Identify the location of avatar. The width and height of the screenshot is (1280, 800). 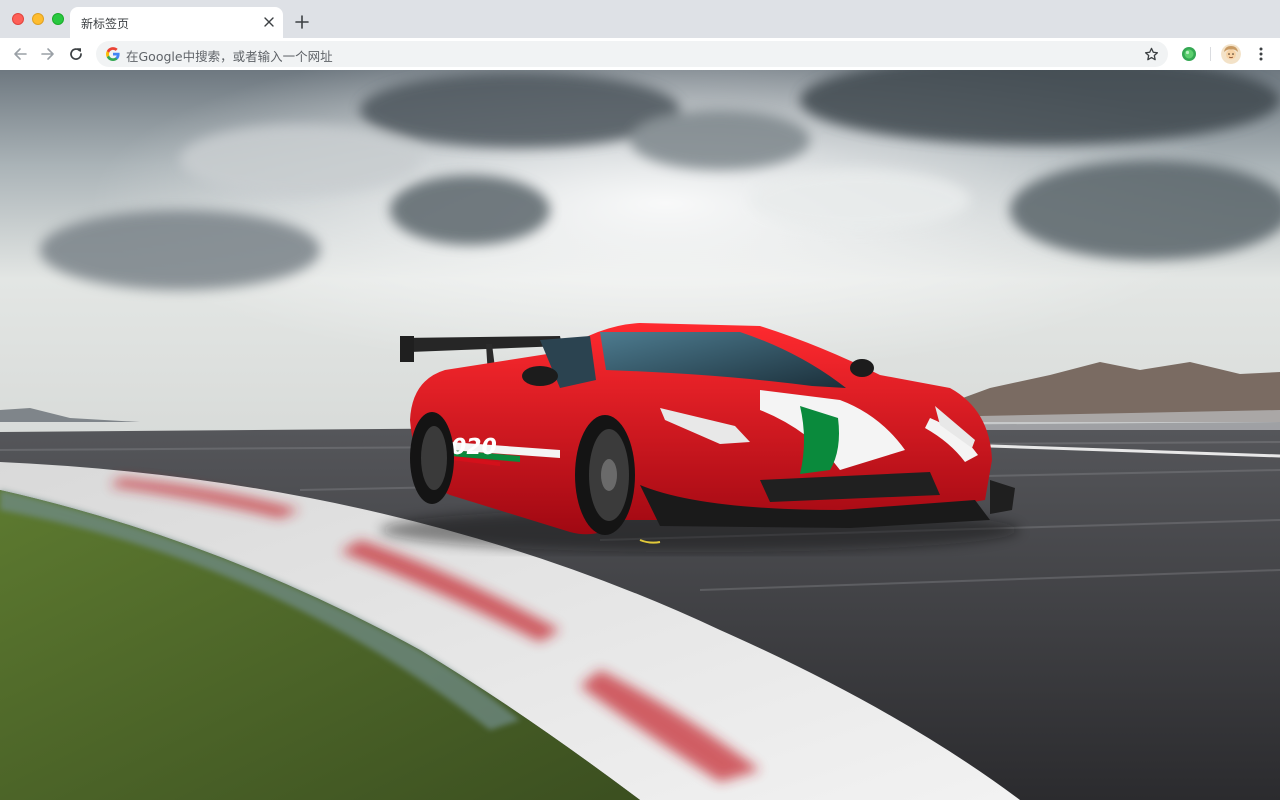
(1231, 54).